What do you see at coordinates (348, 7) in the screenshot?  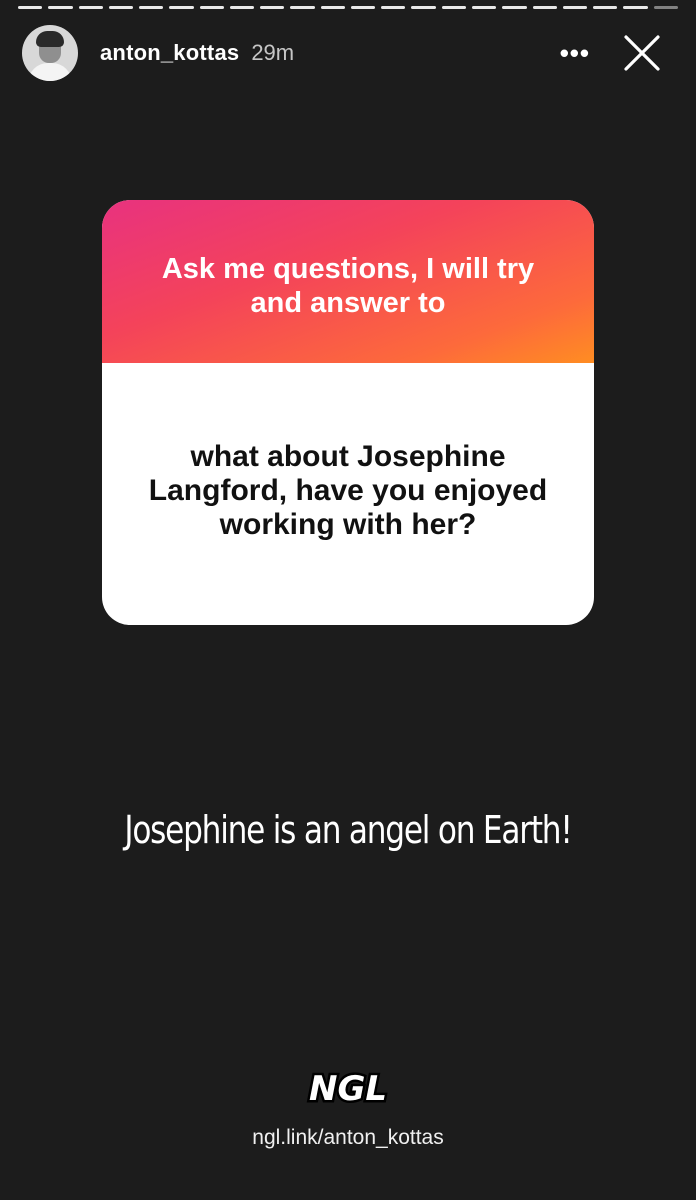 I see `story-progress-bar` at bounding box center [348, 7].